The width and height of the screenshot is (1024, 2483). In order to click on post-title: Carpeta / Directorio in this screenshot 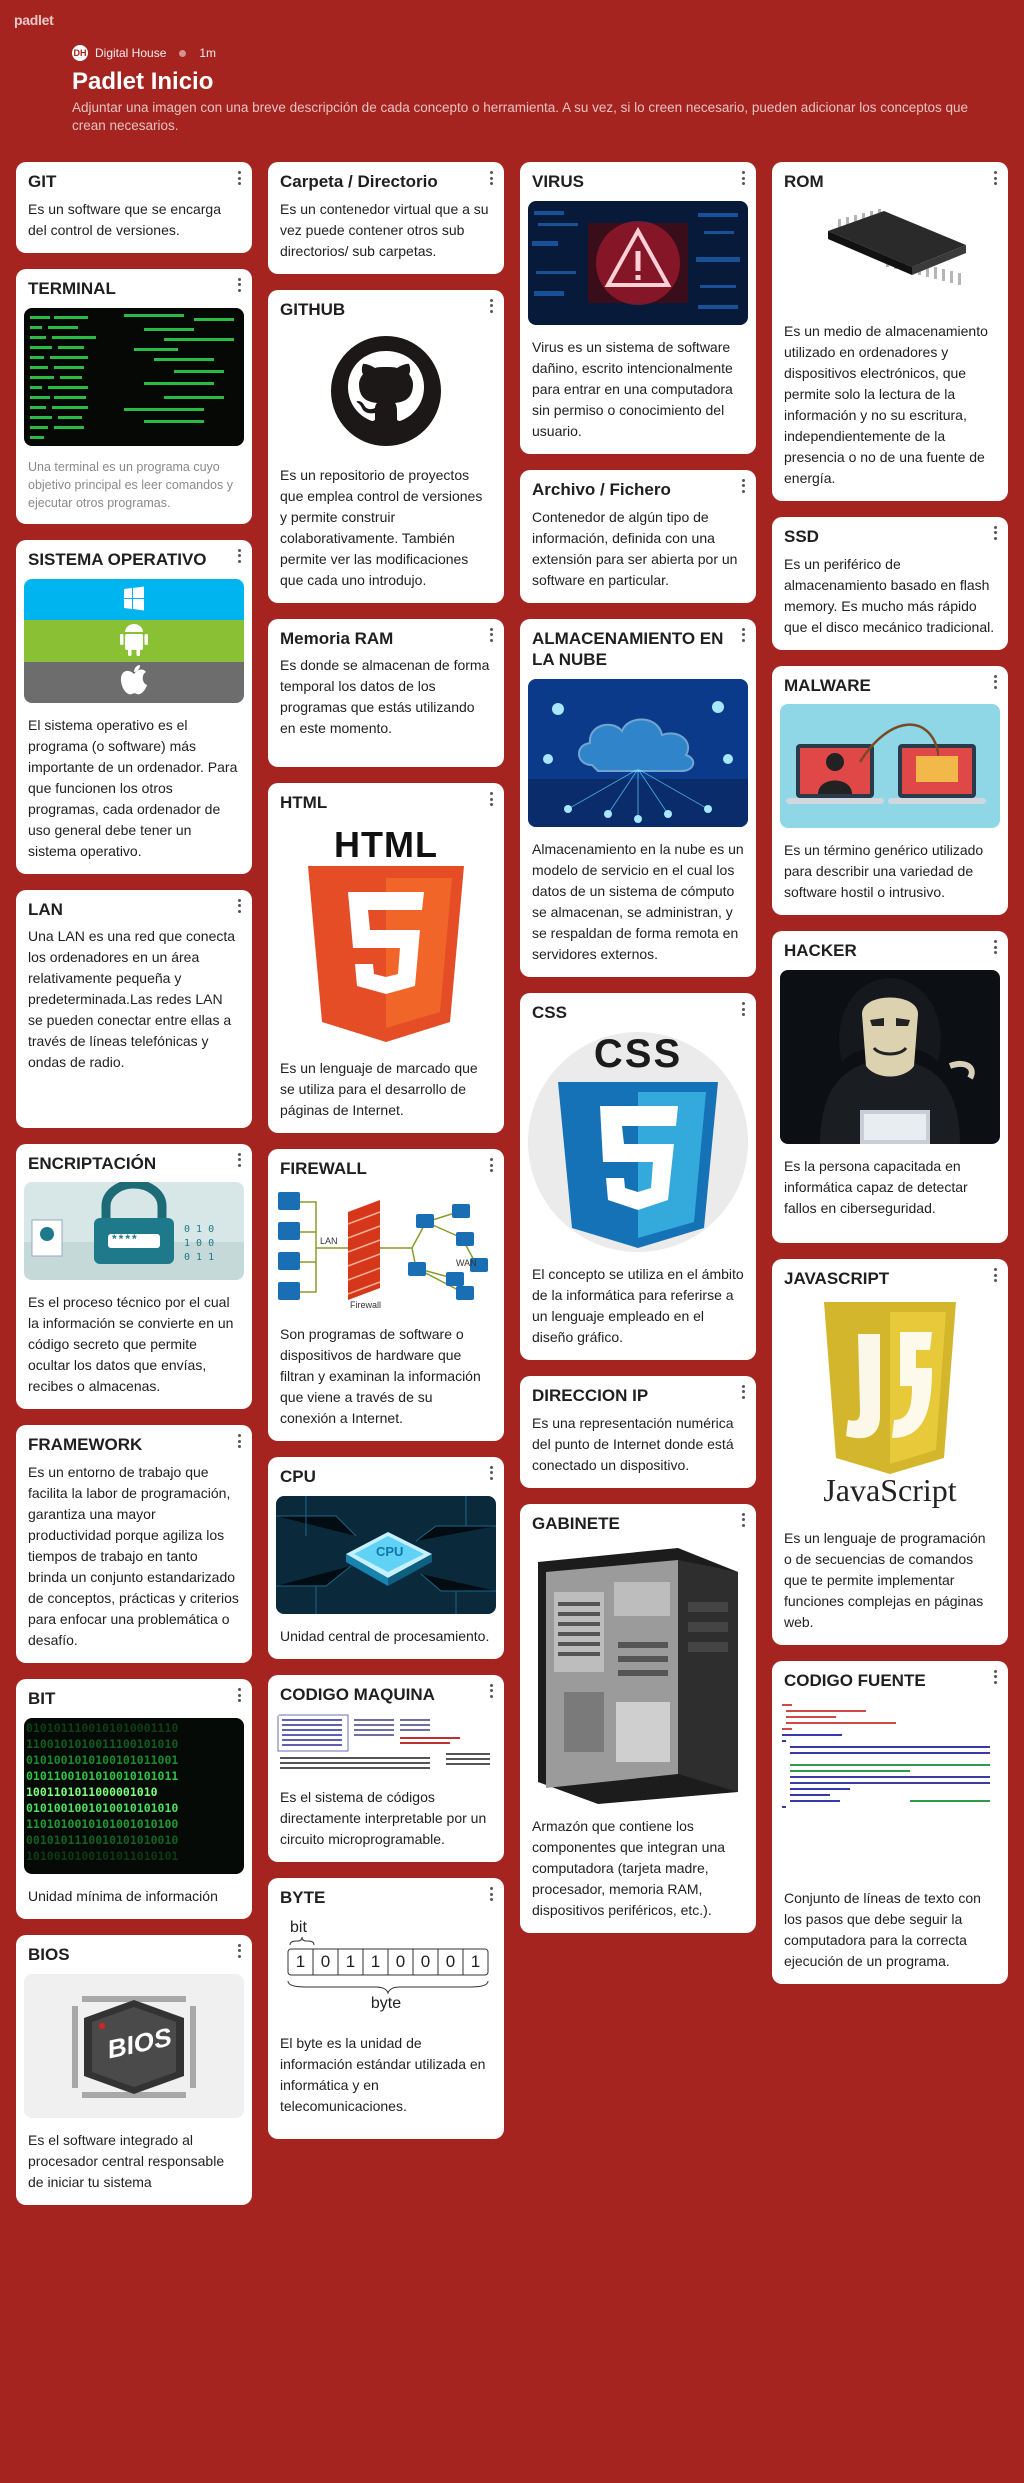, I will do `click(359, 181)`.